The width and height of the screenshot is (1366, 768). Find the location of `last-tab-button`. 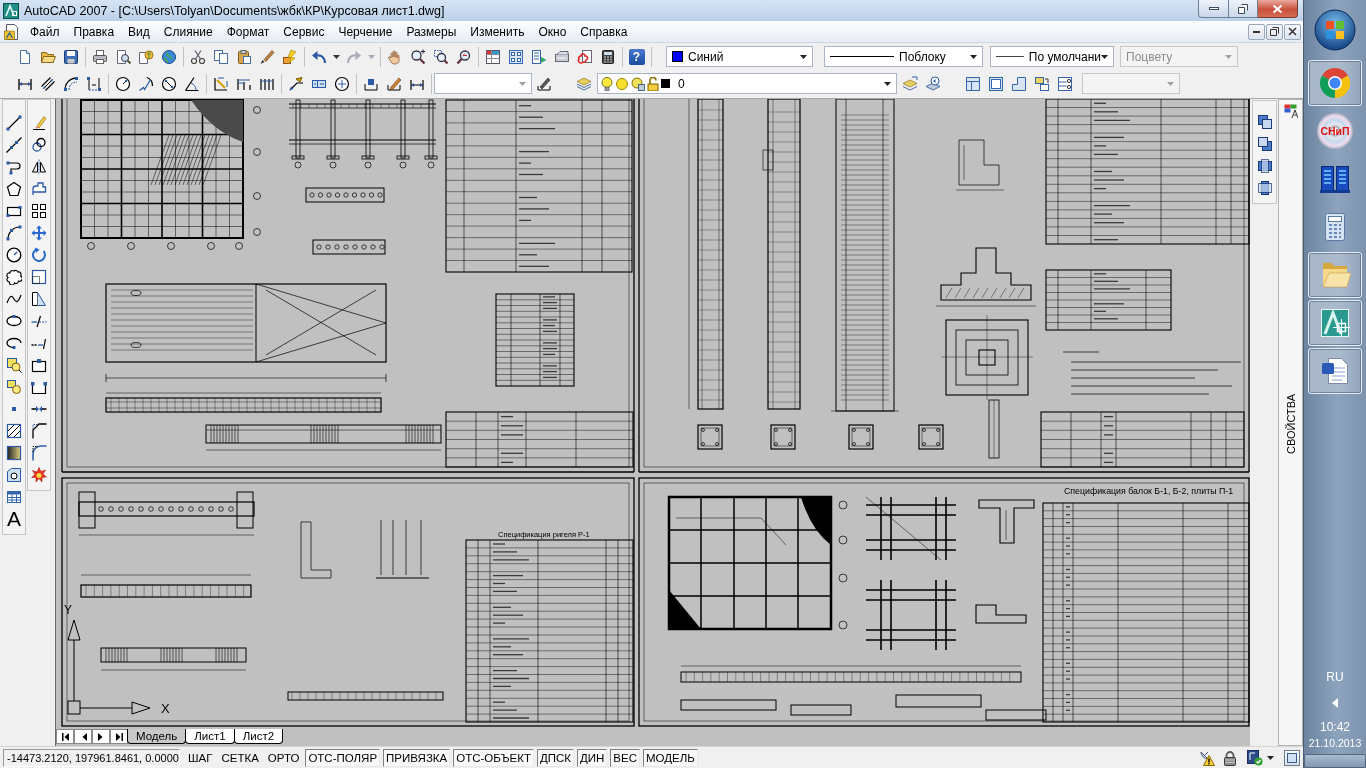

last-tab-button is located at coordinates (119, 736).